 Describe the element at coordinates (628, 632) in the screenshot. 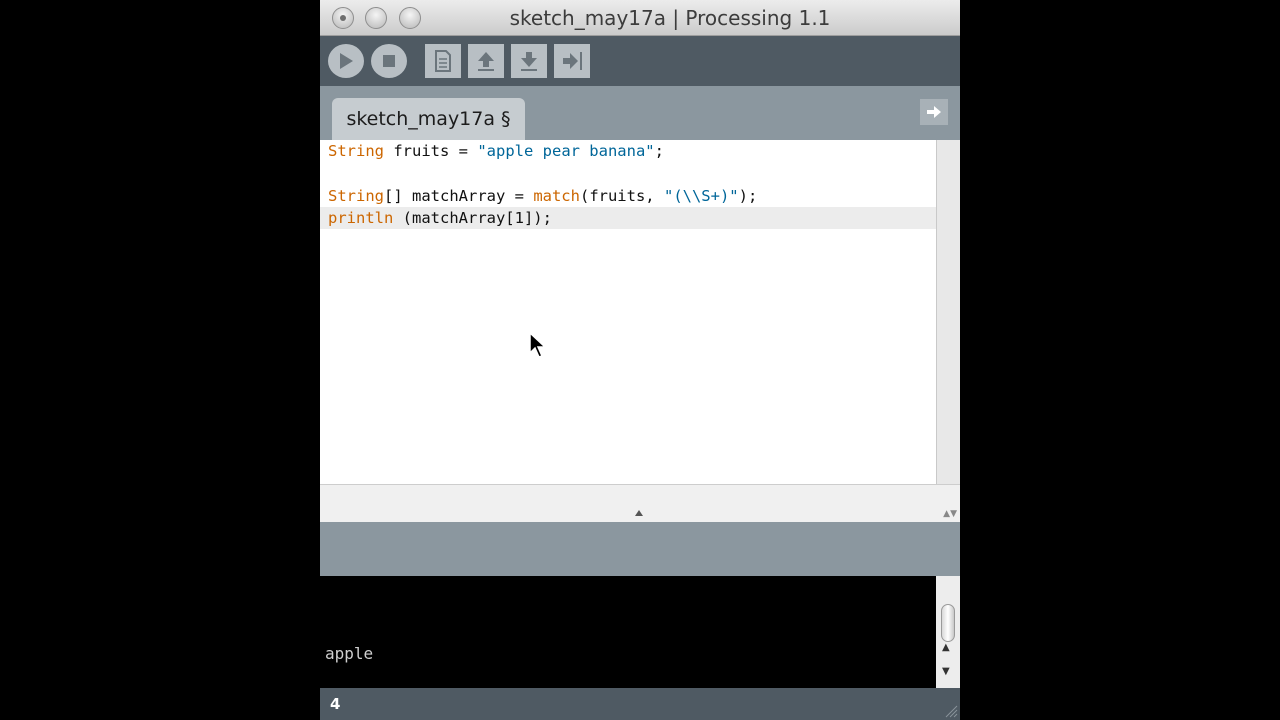

I see `console: apple` at that location.